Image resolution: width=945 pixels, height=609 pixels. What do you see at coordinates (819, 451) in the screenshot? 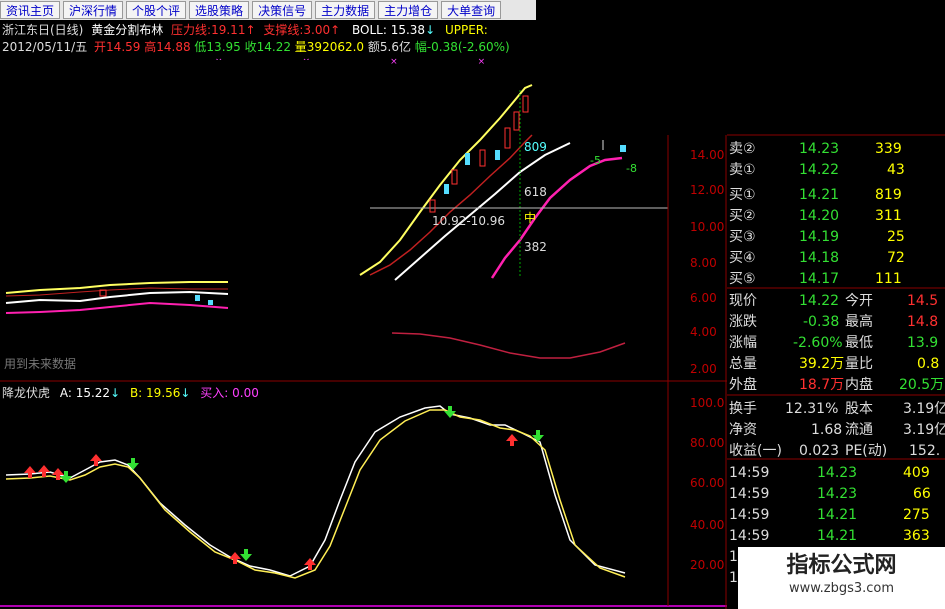
I see `stat-value: 0.023` at bounding box center [819, 451].